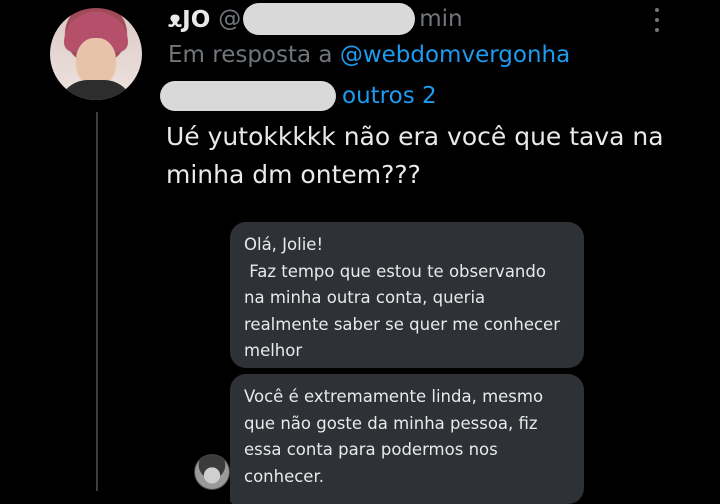  I want to click on reply-context-others: outros 2, so click(298, 96).